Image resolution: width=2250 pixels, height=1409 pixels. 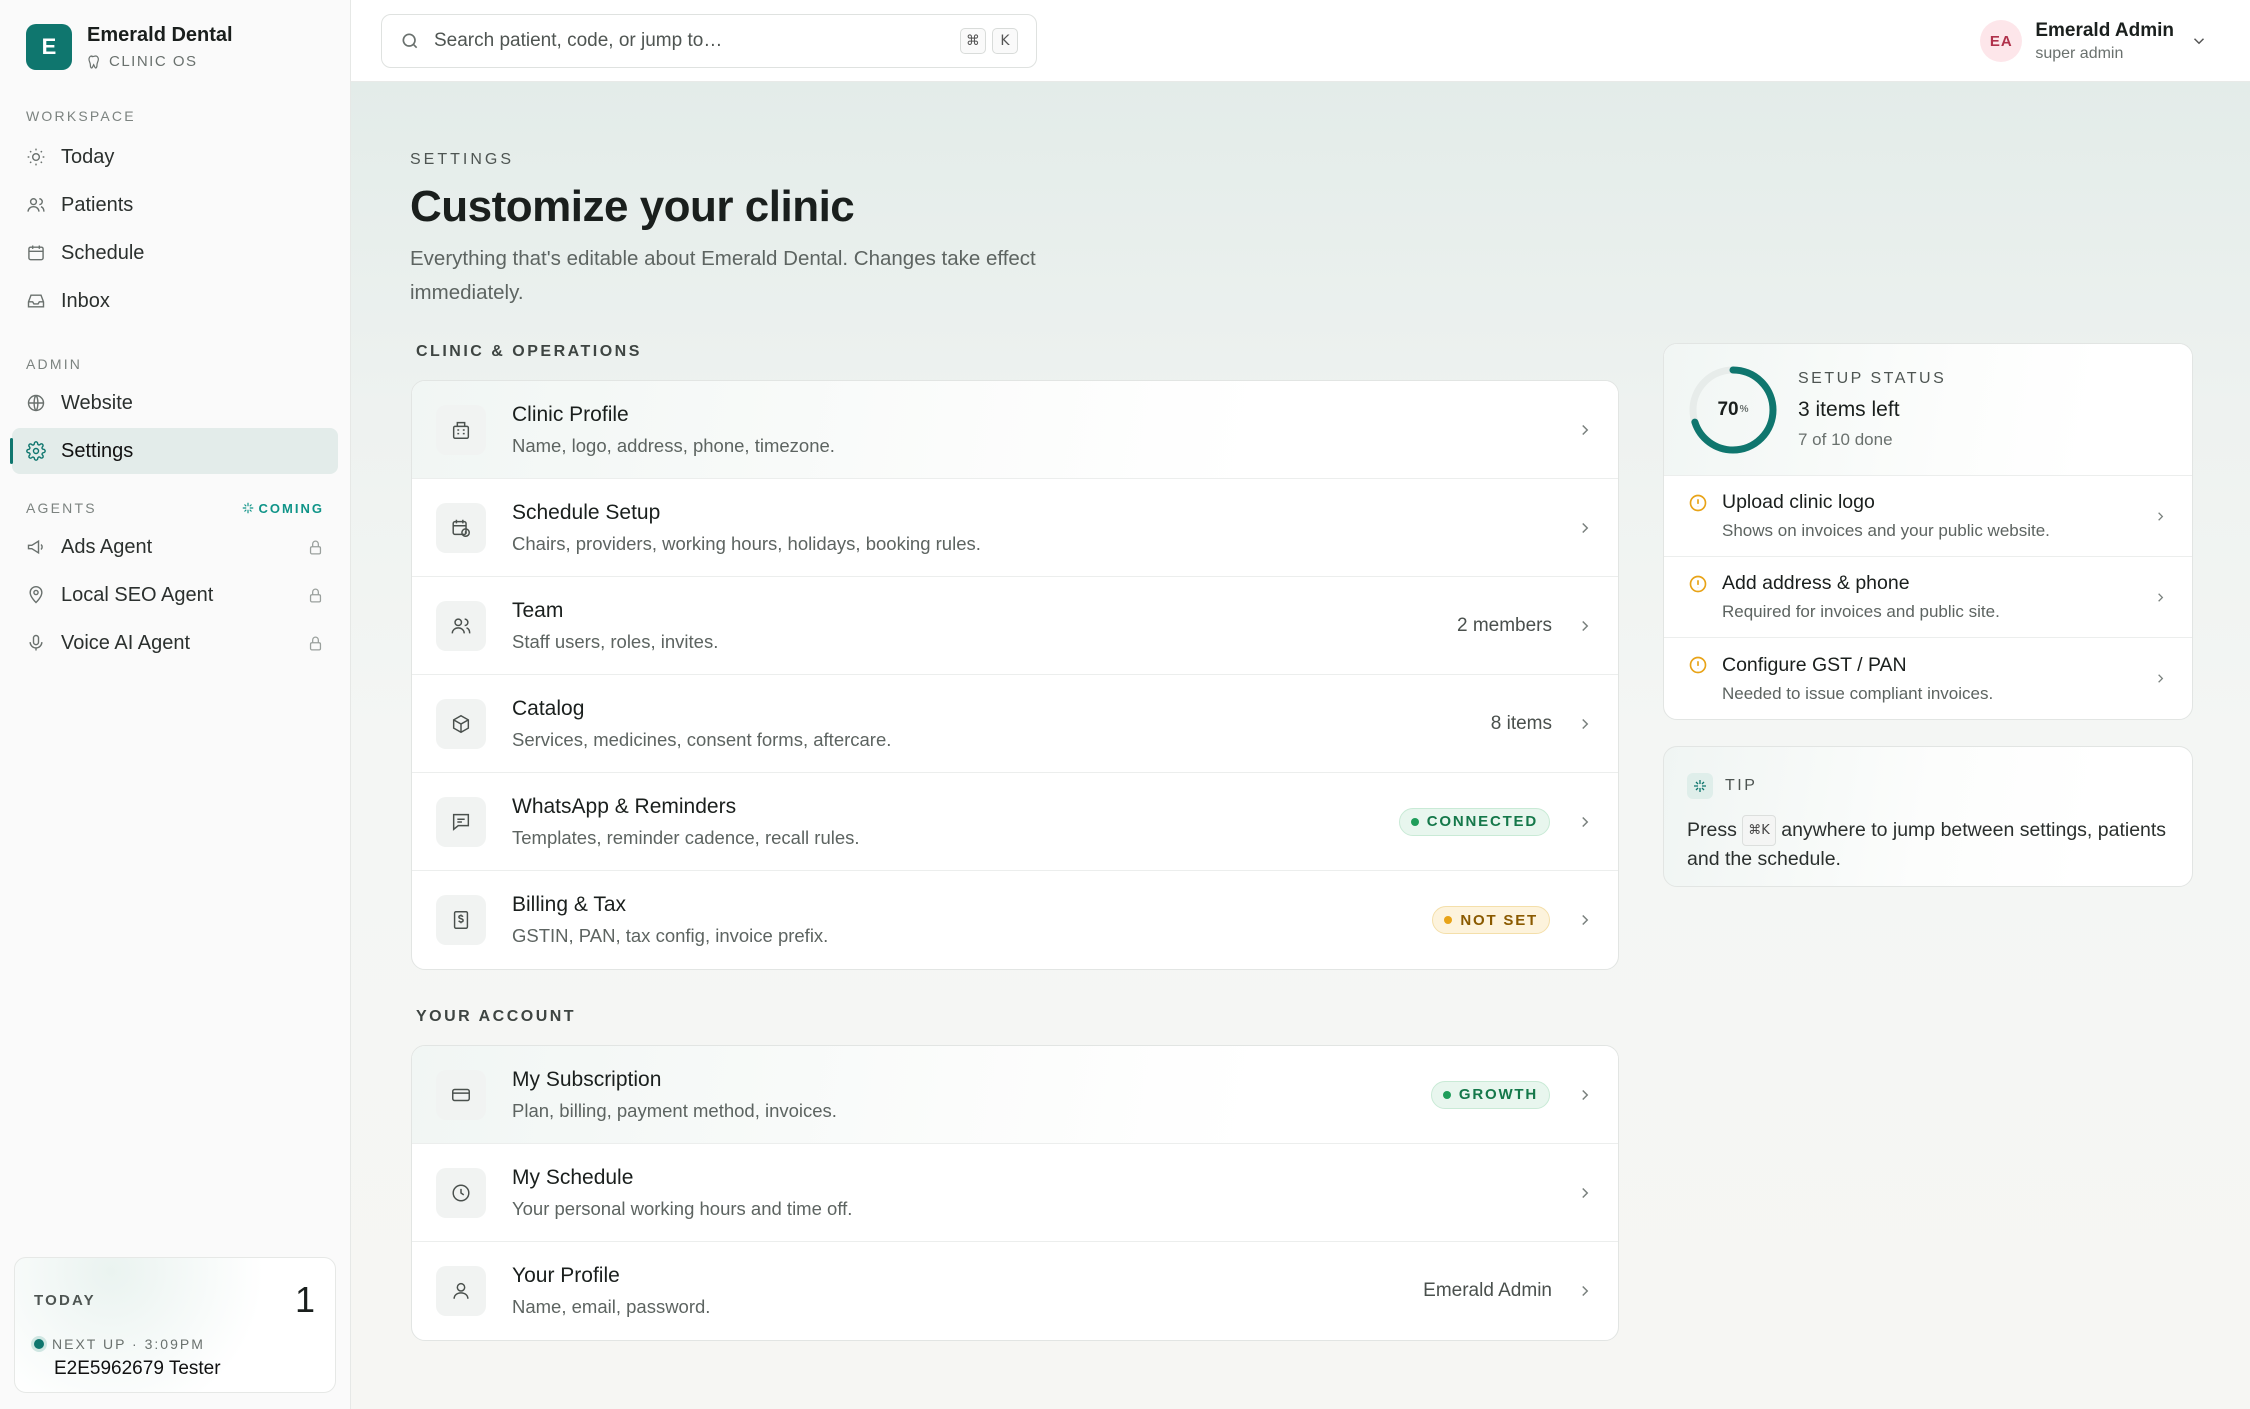 What do you see at coordinates (462, 159) in the screenshot?
I see `page-eyebrow: SETTINGS` at bounding box center [462, 159].